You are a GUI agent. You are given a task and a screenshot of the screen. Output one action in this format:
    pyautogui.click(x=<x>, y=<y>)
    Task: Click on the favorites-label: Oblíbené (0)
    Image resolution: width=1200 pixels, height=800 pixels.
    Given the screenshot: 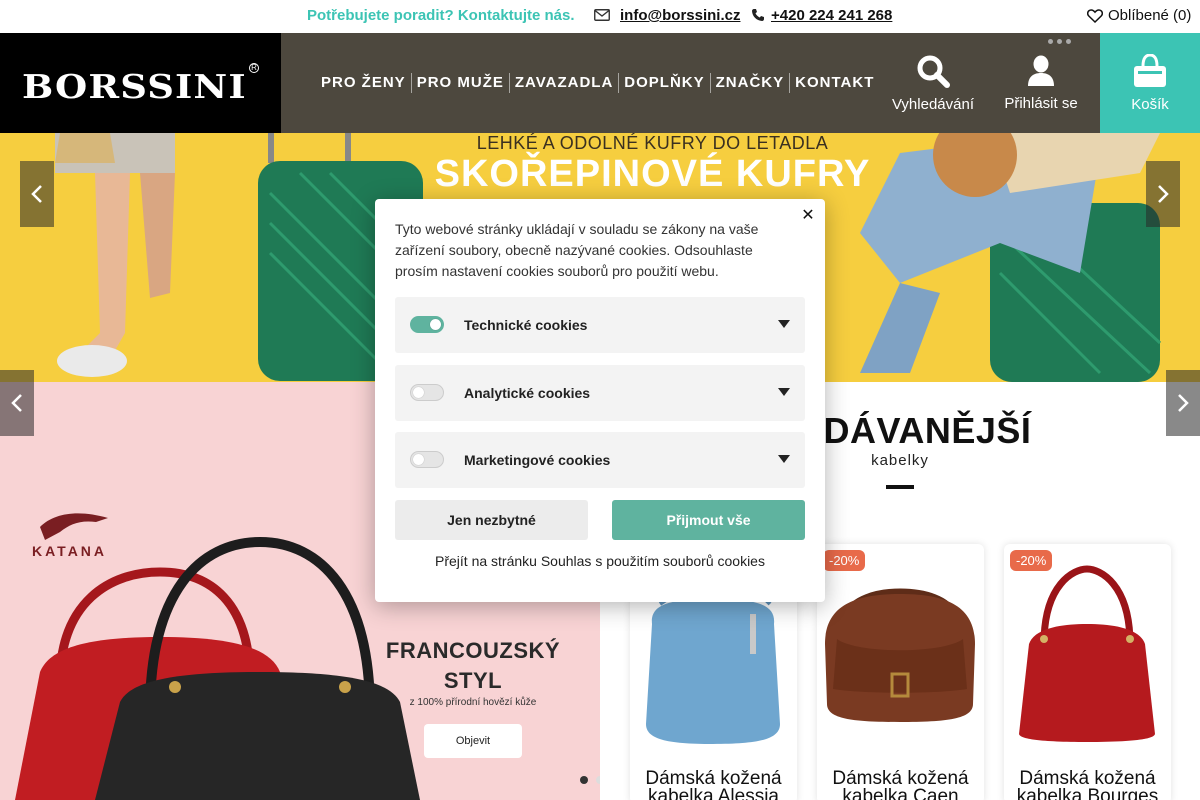 What is the action you would take?
    pyautogui.click(x=1150, y=15)
    